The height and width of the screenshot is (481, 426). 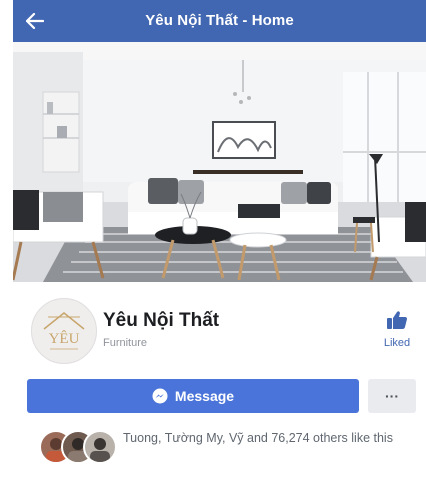 I want to click on liked-label: Liked, so click(x=397, y=343).